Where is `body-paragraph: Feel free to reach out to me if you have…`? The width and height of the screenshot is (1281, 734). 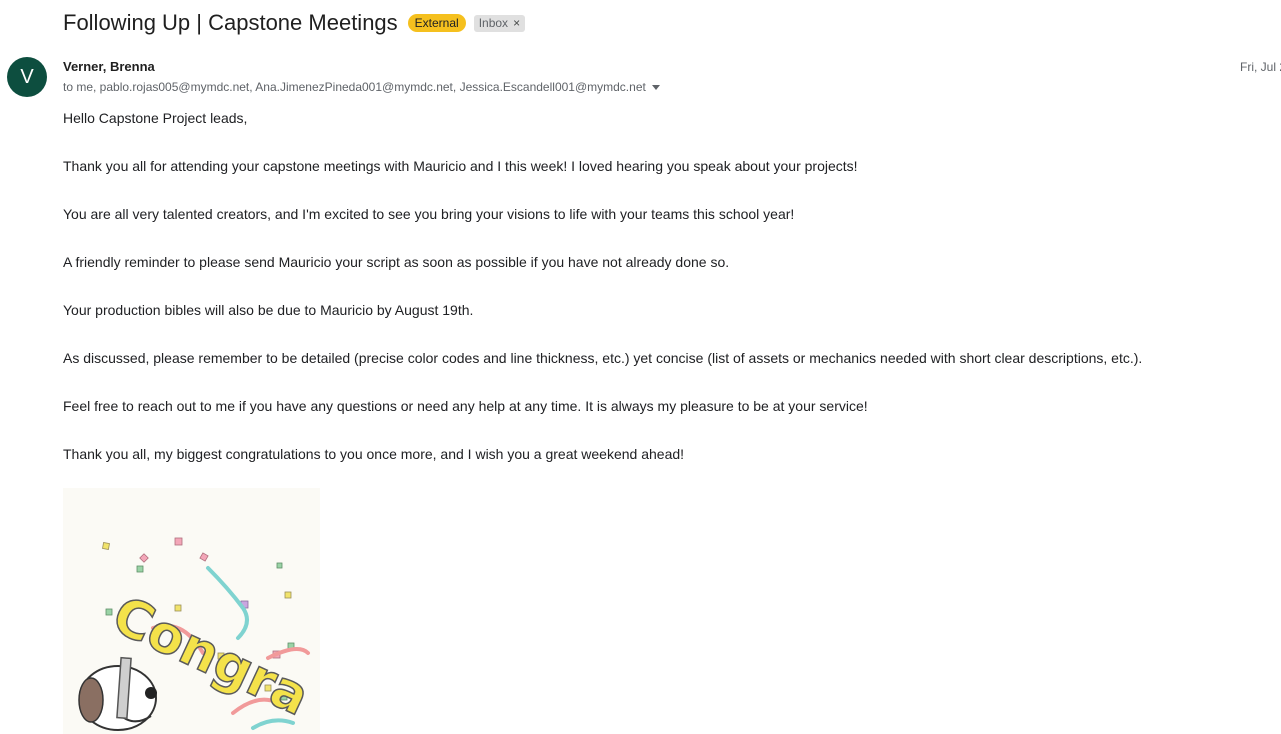
body-paragraph: Feel free to reach out to me if you have… is located at coordinates (465, 406).